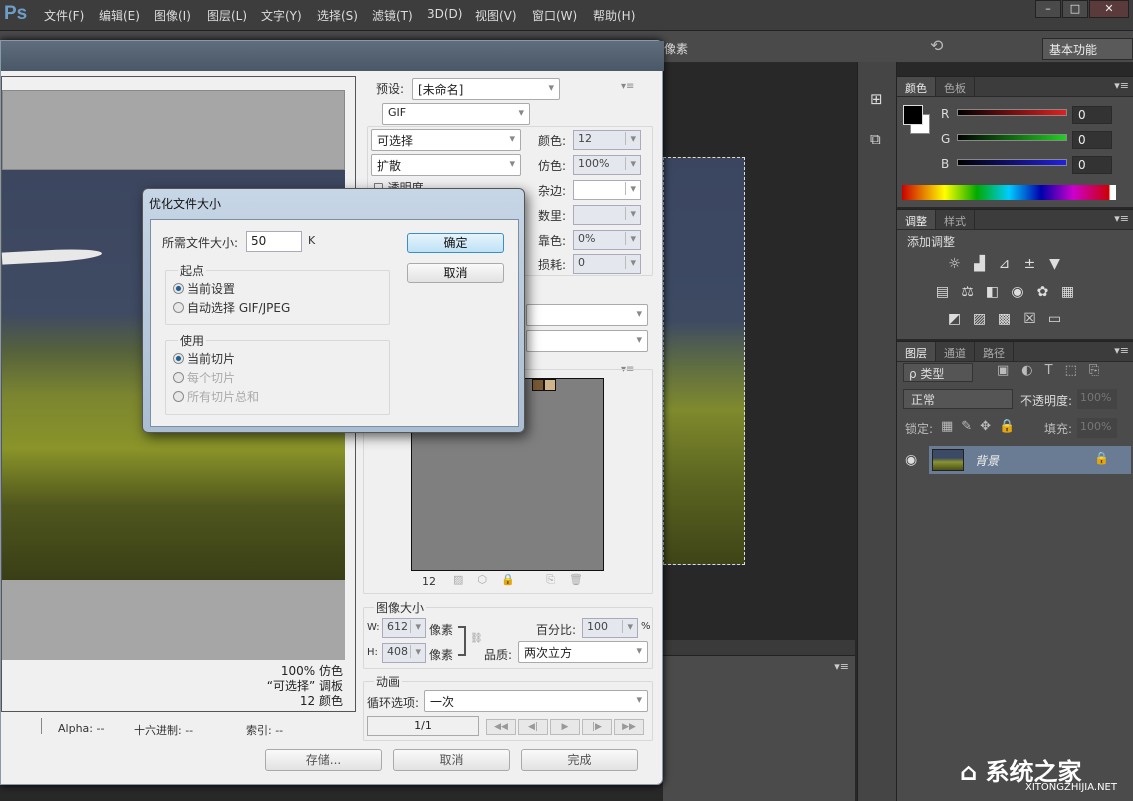  What do you see at coordinates (1048, 9) in the screenshot?
I see `minimize-button: –` at bounding box center [1048, 9].